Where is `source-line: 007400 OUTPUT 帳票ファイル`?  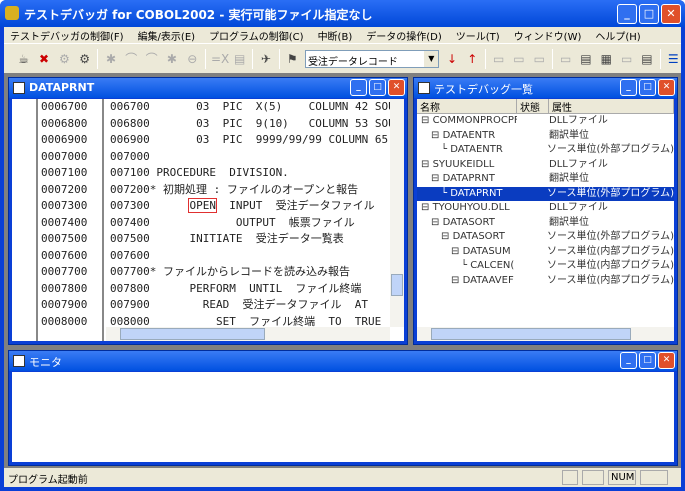
source-line: 007400 OUTPUT 帳票ファイル is located at coordinates (248, 223).